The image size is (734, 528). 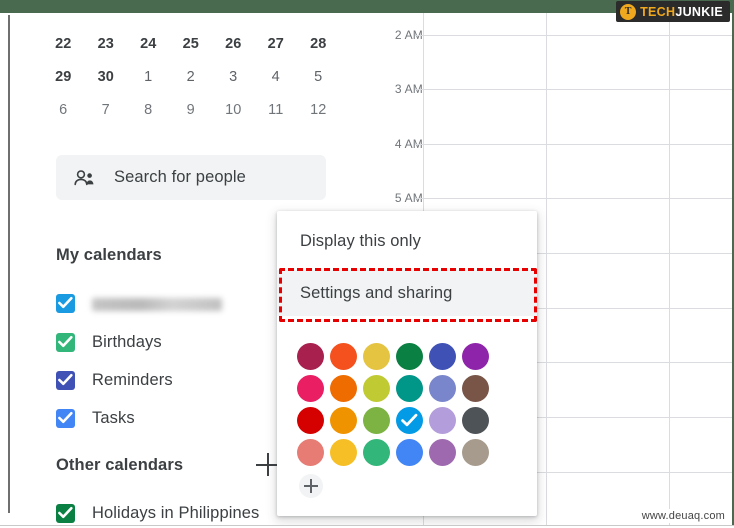 I want to click on mini-day-cell: 3, so click(x=233, y=77).